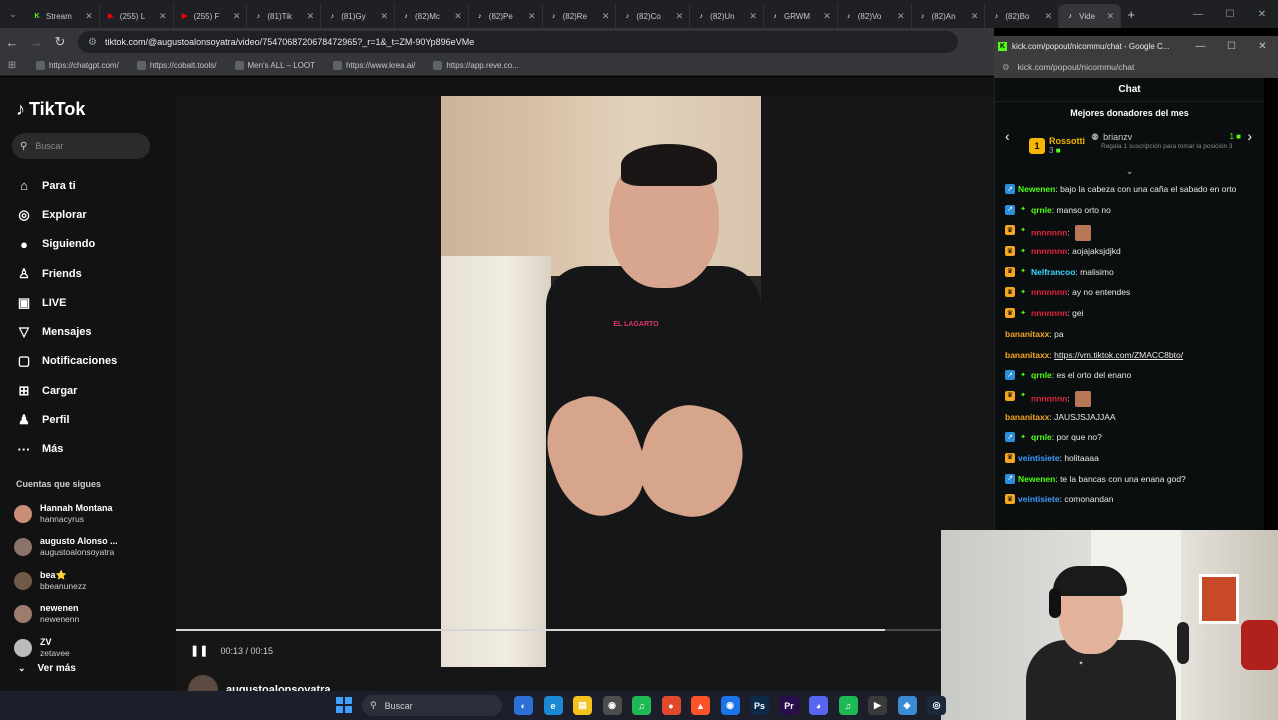 Image resolution: width=1278 pixels, height=720 pixels. What do you see at coordinates (374, 65) in the screenshot?
I see `bookmark-item: https://www.krea.ai/` at bounding box center [374, 65].